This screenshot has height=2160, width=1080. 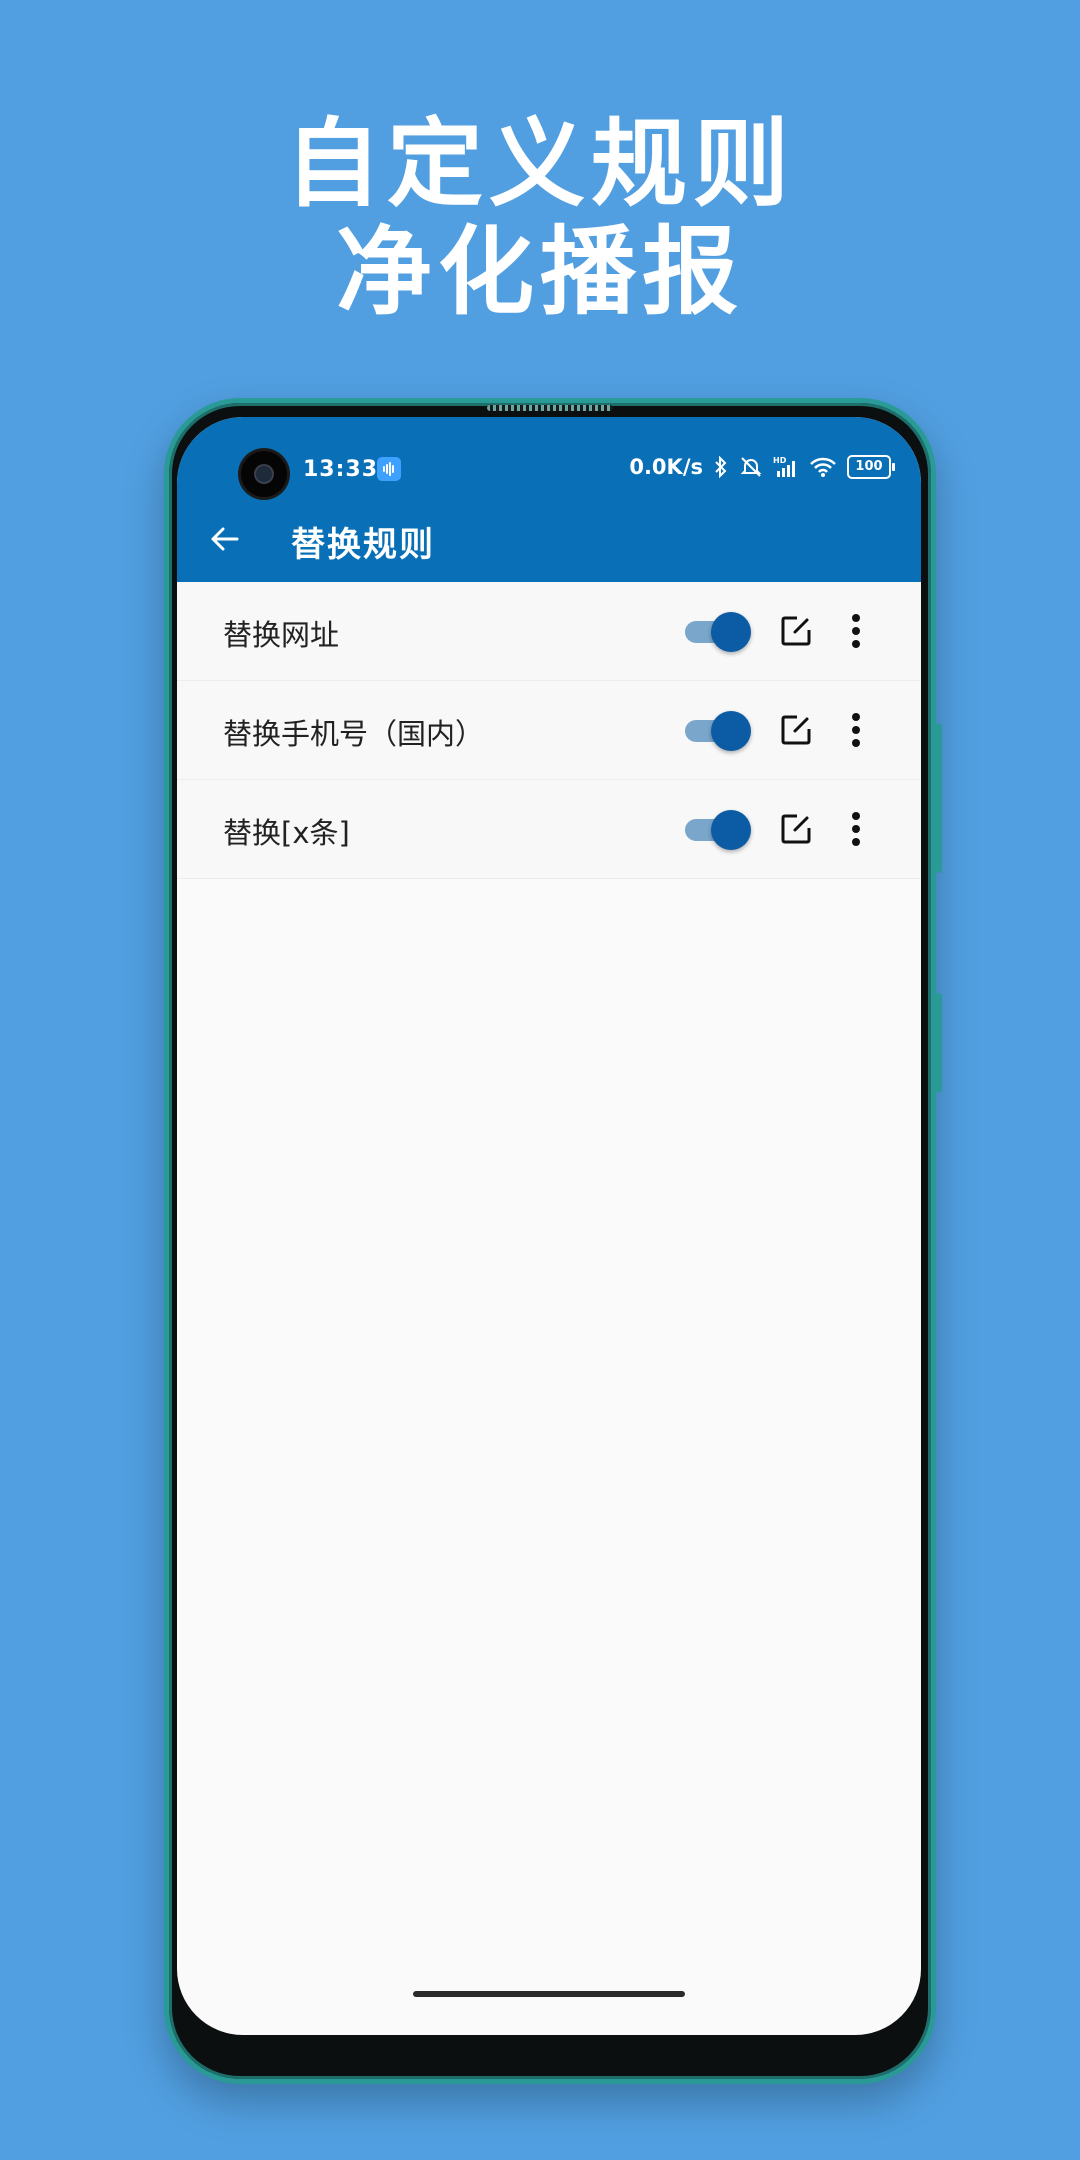 What do you see at coordinates (939, 1043) in the screenshot?
I see `power-button` at bounding box center [939, 1043].